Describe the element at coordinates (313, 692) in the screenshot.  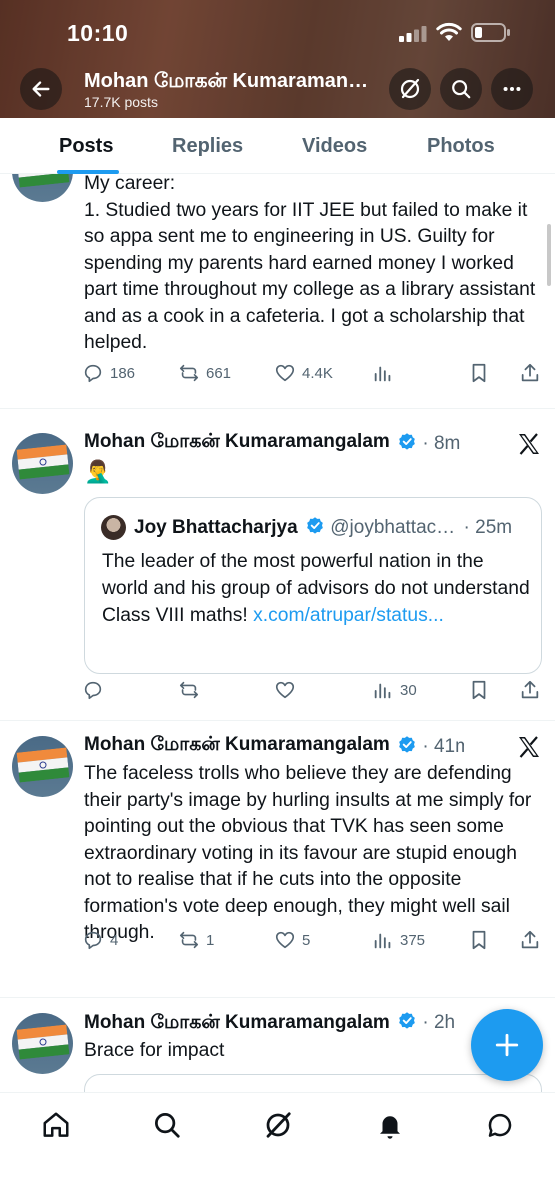
I see `post-actions: 30` at that location.